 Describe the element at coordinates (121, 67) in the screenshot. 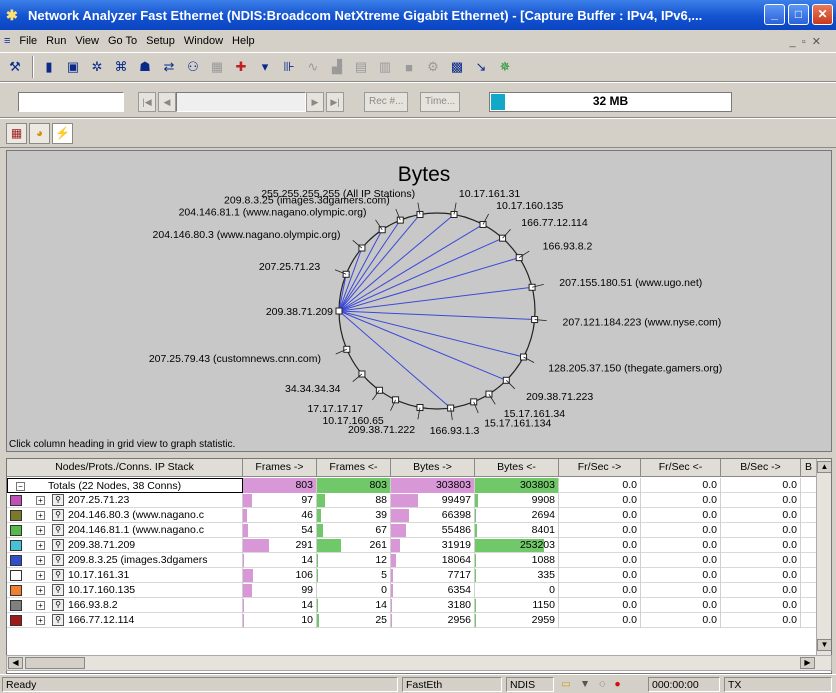

I see `network-icon: ⌘` at that location.